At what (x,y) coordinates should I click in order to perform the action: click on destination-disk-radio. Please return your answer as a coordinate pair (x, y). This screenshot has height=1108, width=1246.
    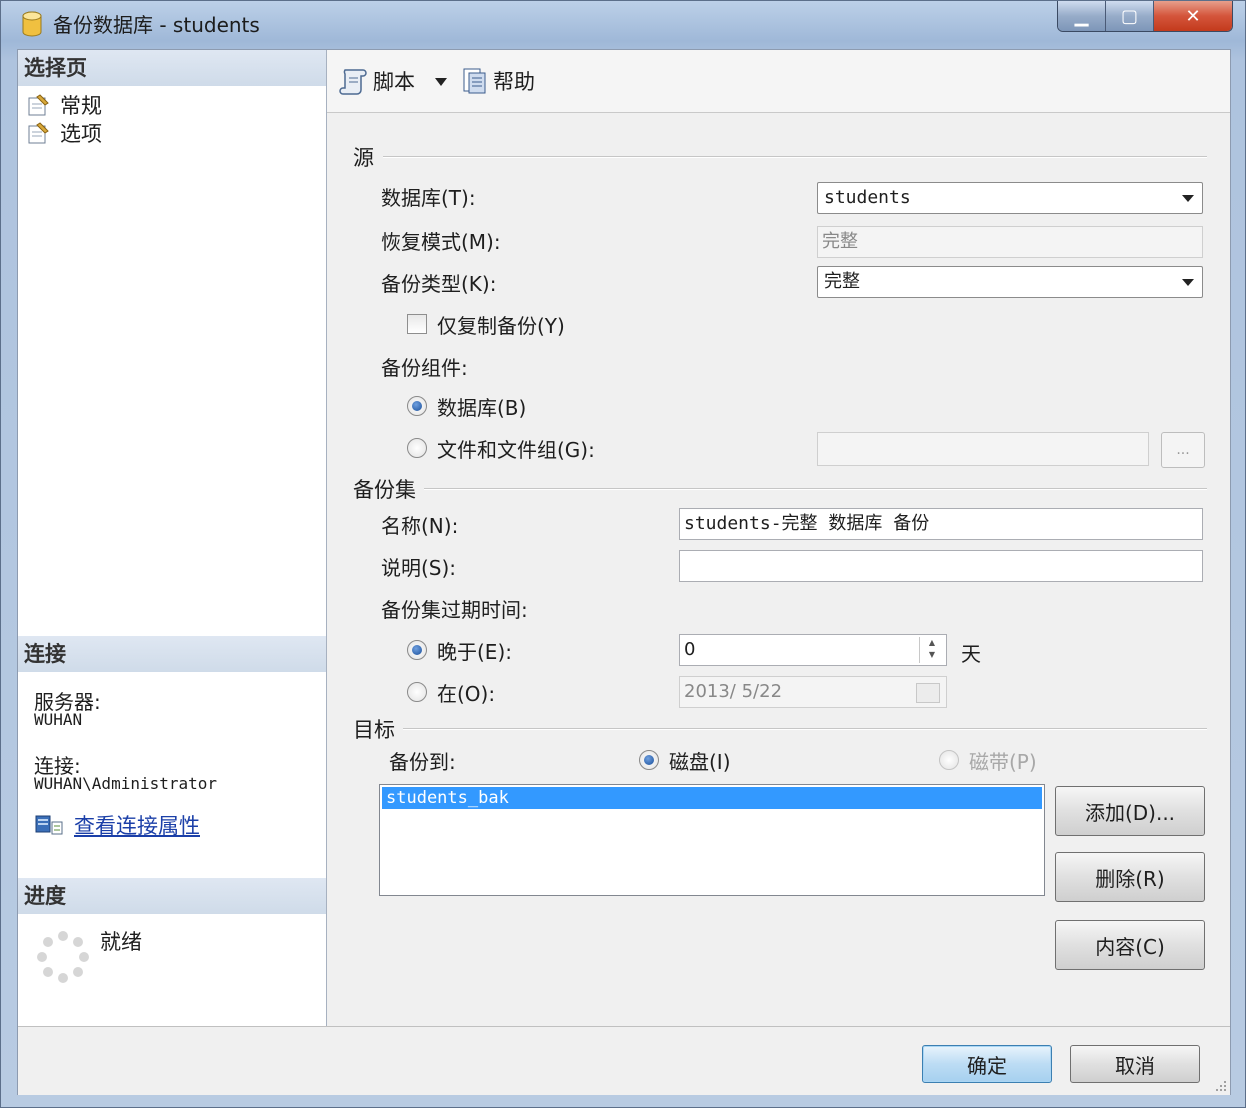
    Looking at the image, I should click on (649, 760).